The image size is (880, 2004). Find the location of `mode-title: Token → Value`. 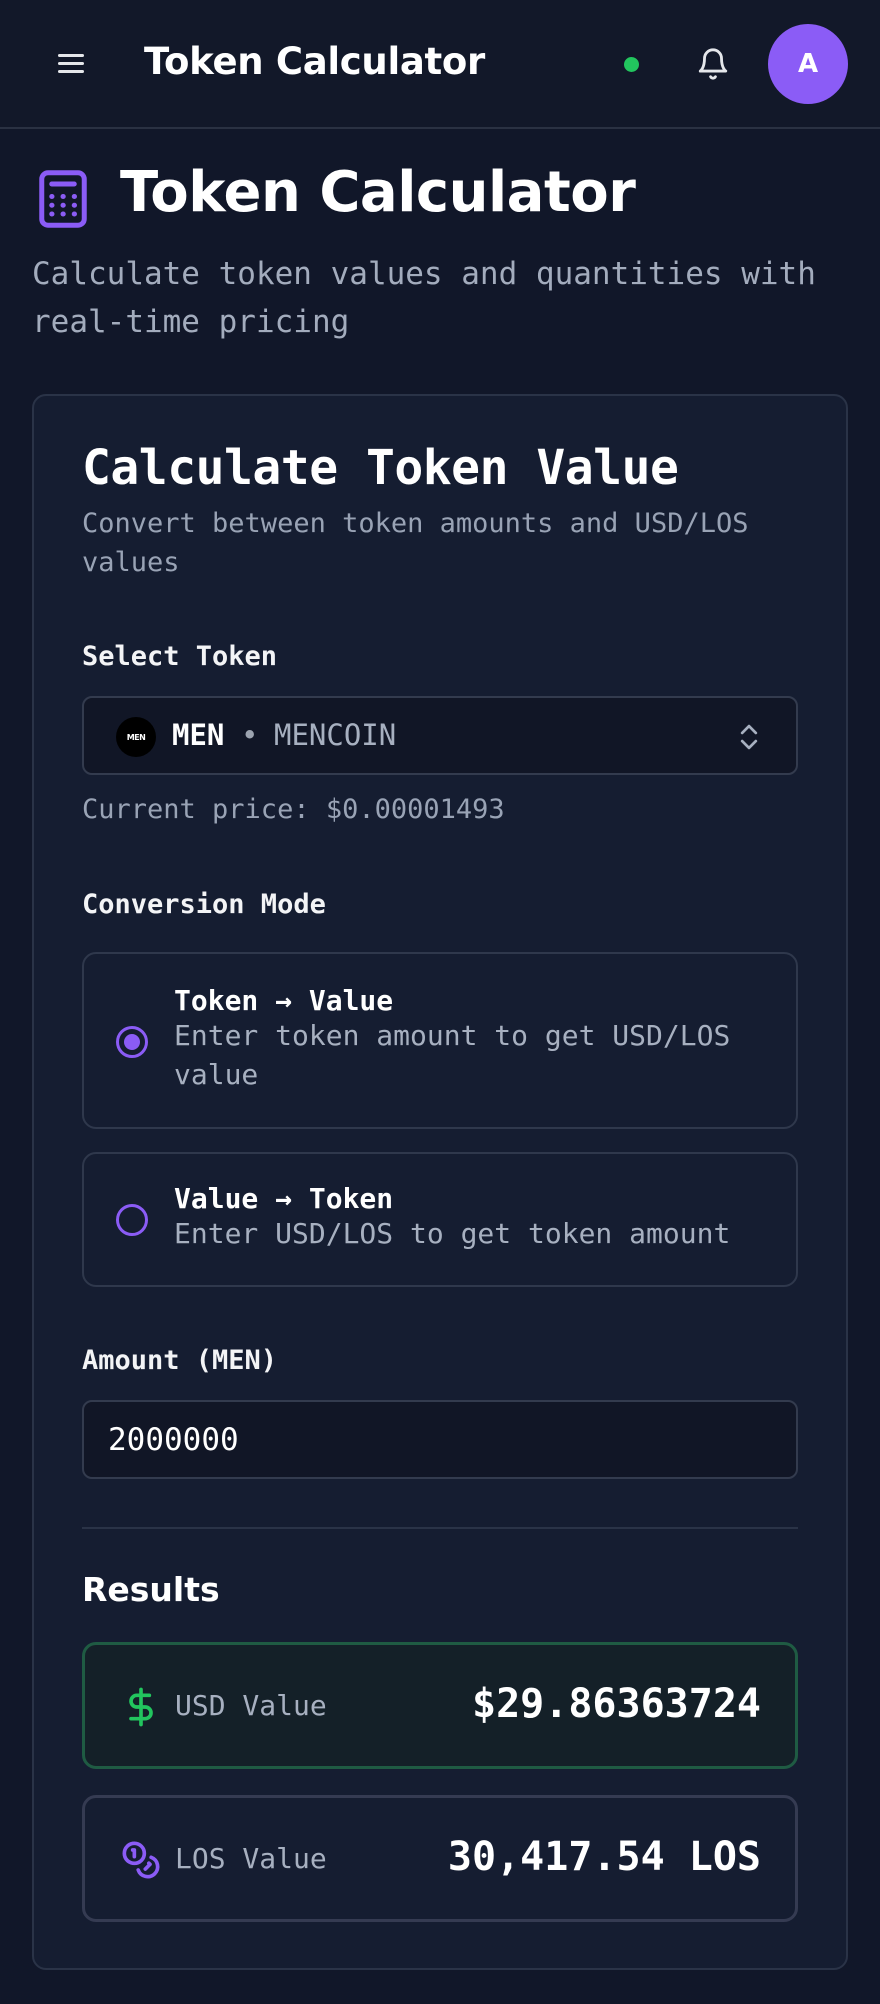

mode-title: Token → Value is located at coordinates (284, 1000).